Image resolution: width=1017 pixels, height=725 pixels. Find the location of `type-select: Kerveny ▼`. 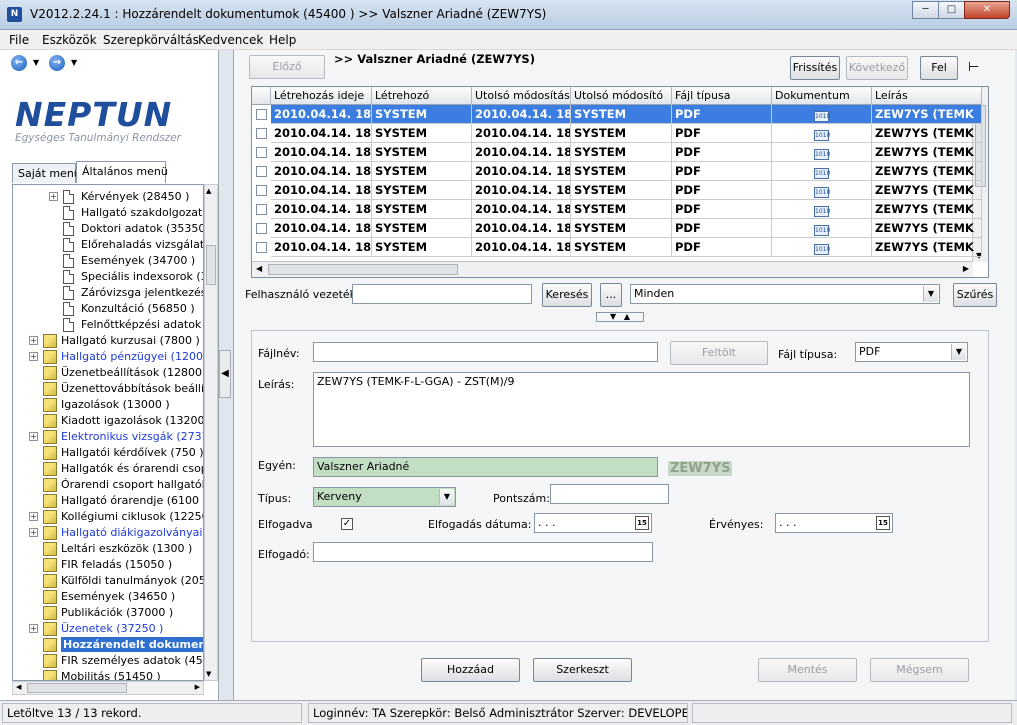

type-select: Kerveny ▼ is located at coordinates (384, 497).